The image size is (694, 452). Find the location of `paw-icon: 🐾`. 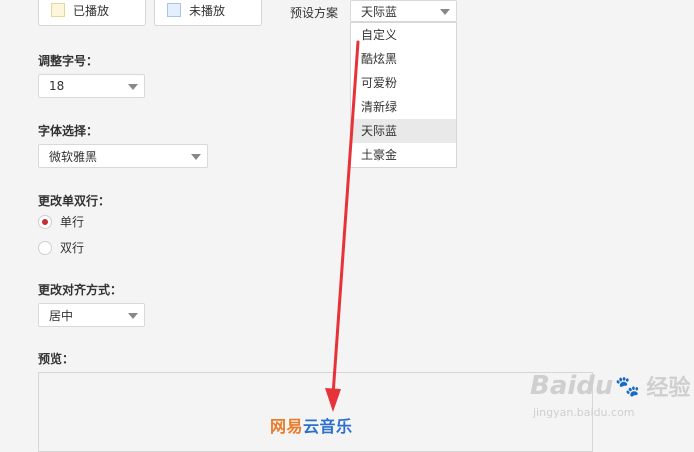

paw-icon: 🐾 is located at coordinates (628, 386).